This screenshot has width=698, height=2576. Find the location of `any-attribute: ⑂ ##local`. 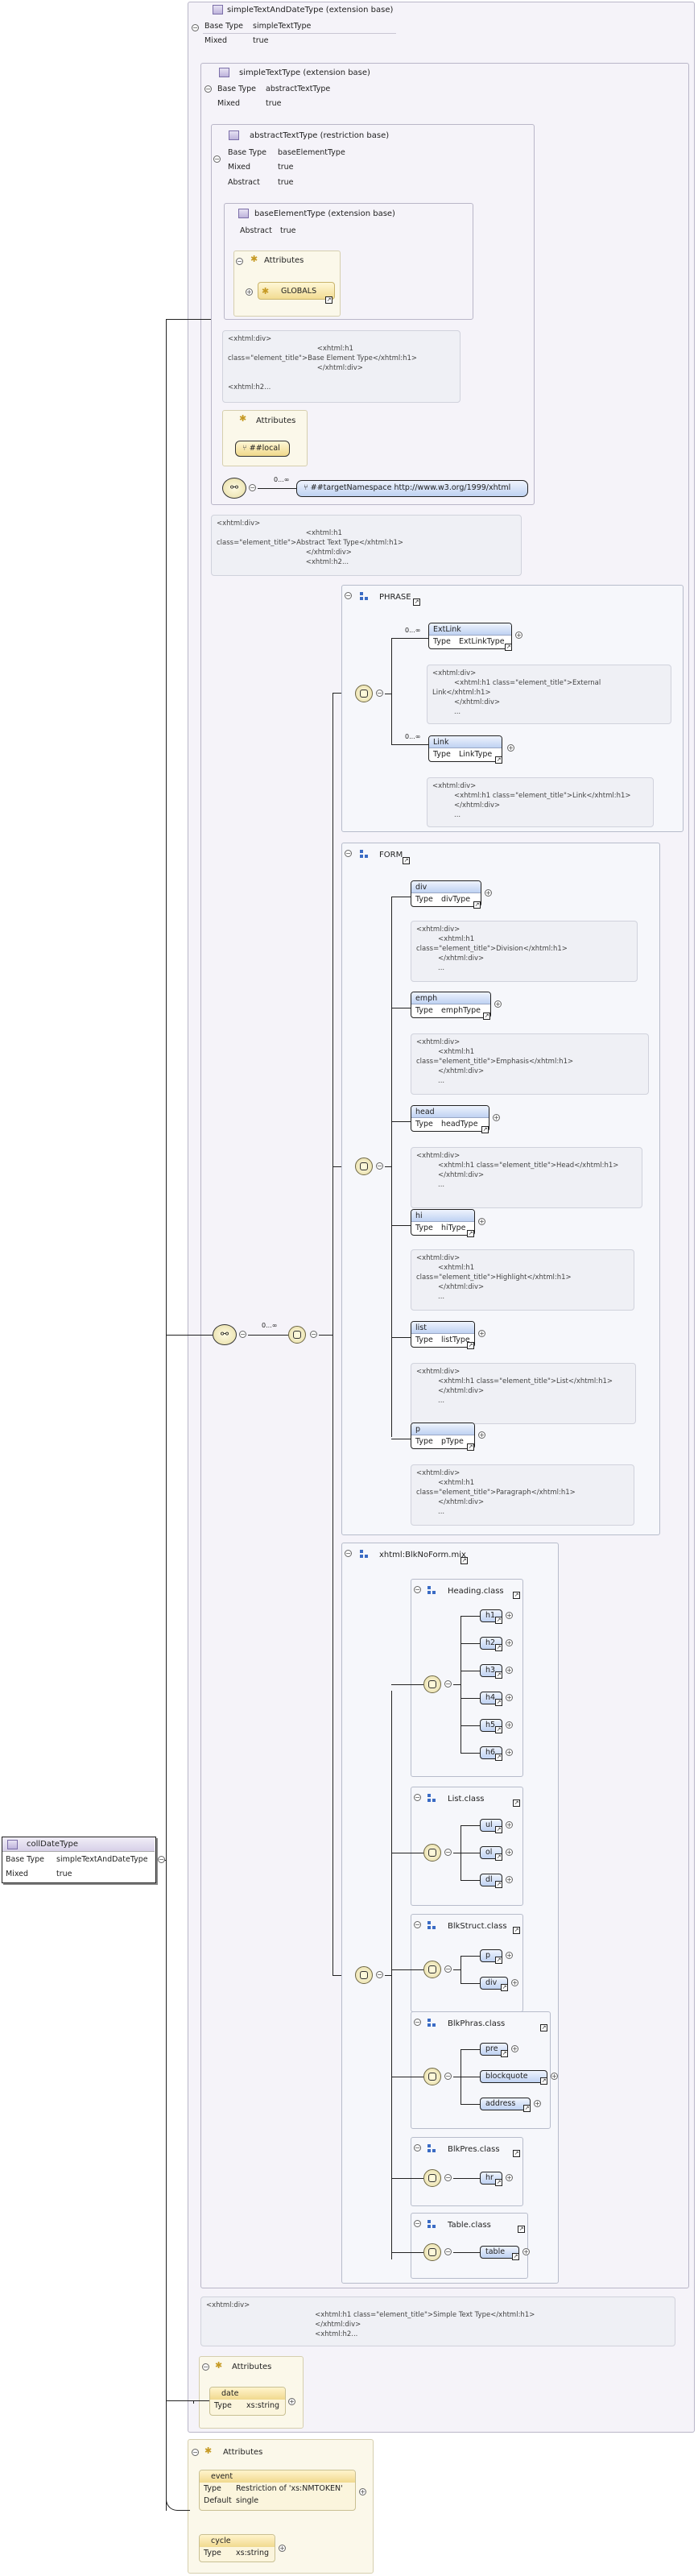

any-attribute: ⑂ ##local is located at coordinates (262, 449).